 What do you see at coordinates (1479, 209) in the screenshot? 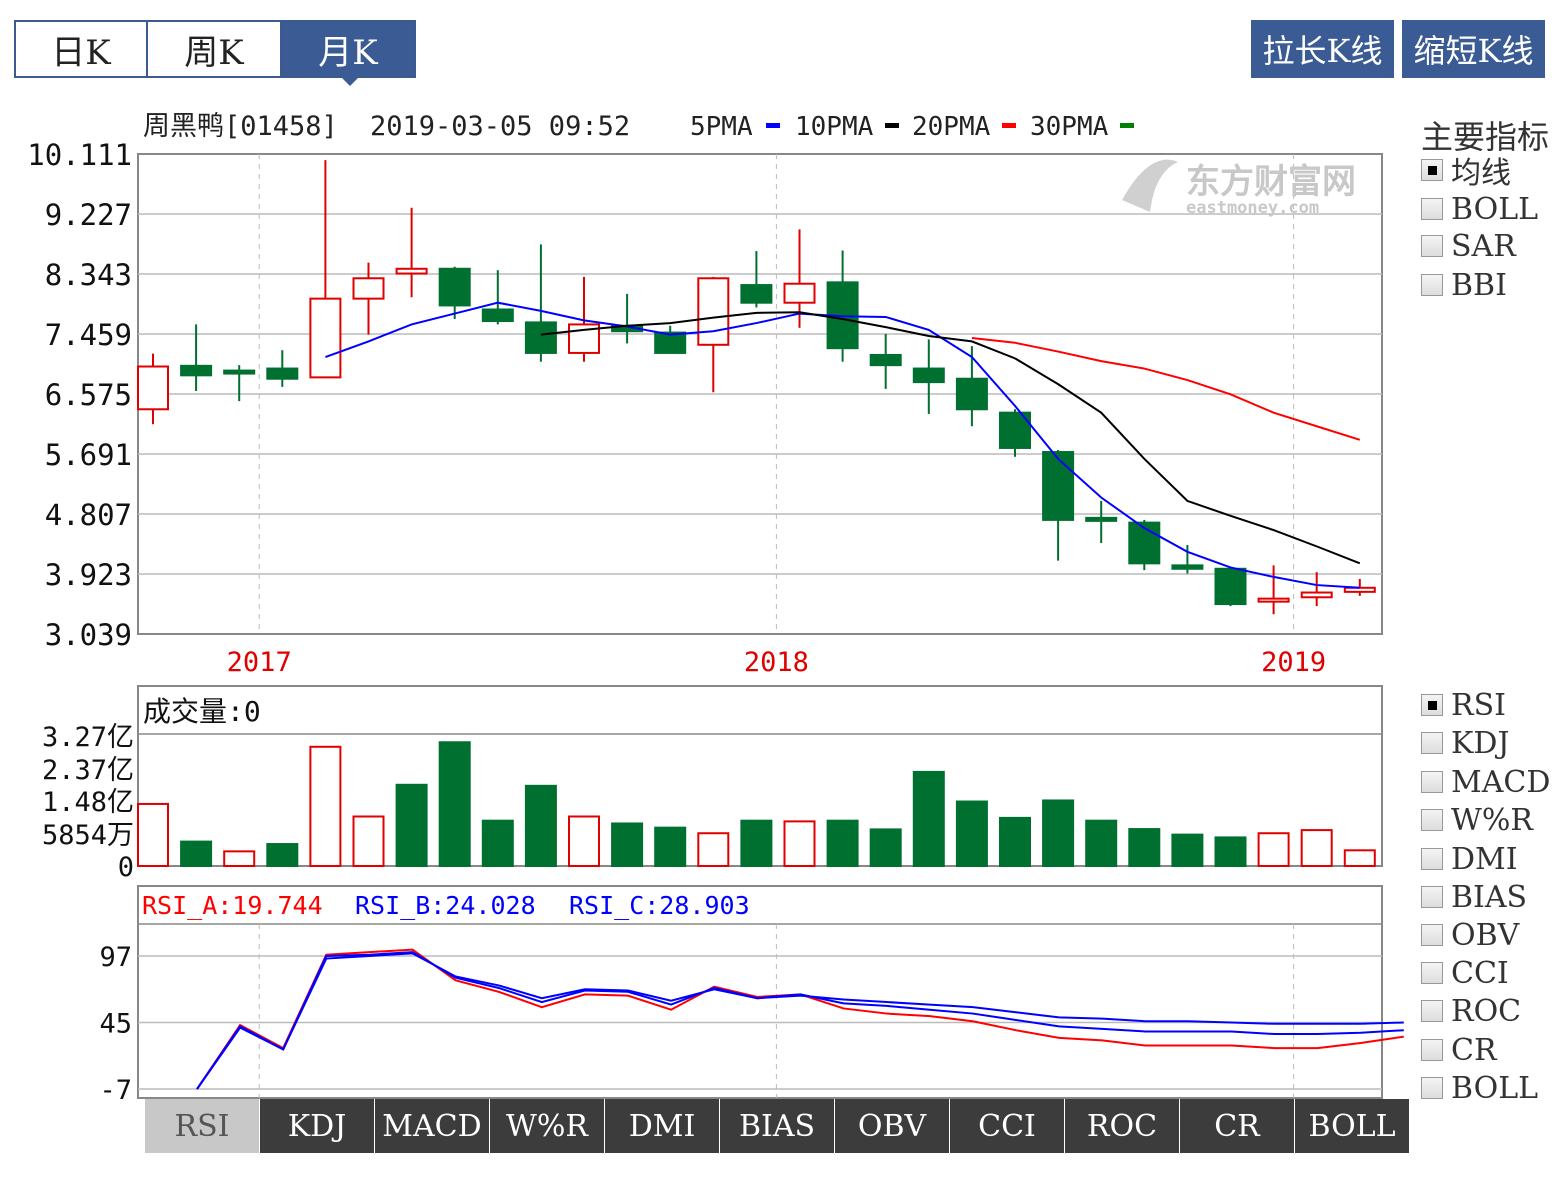
I see `indicator-option-boll: BOLL` at bounding box center [1479, 209].